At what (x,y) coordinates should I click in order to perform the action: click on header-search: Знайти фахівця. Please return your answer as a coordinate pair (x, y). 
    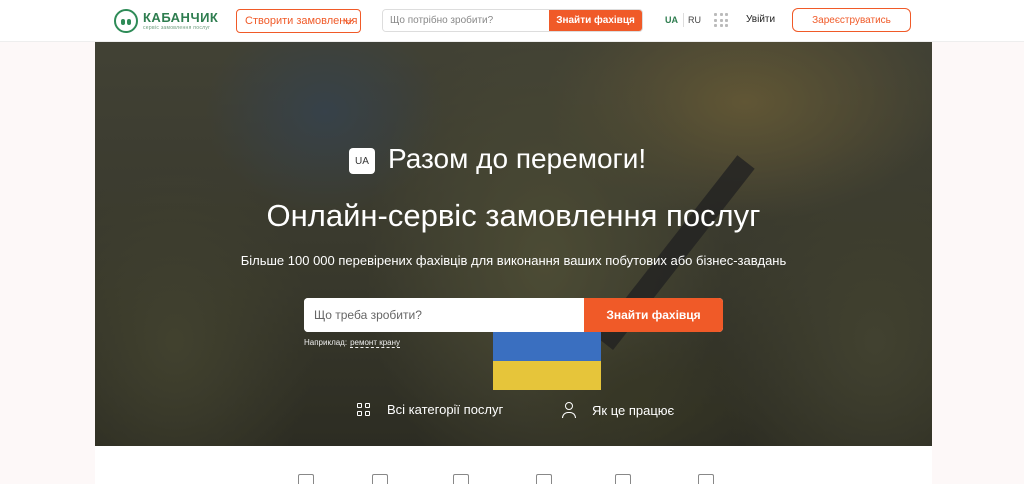
    Looking at the image, I should click on (512, 20).